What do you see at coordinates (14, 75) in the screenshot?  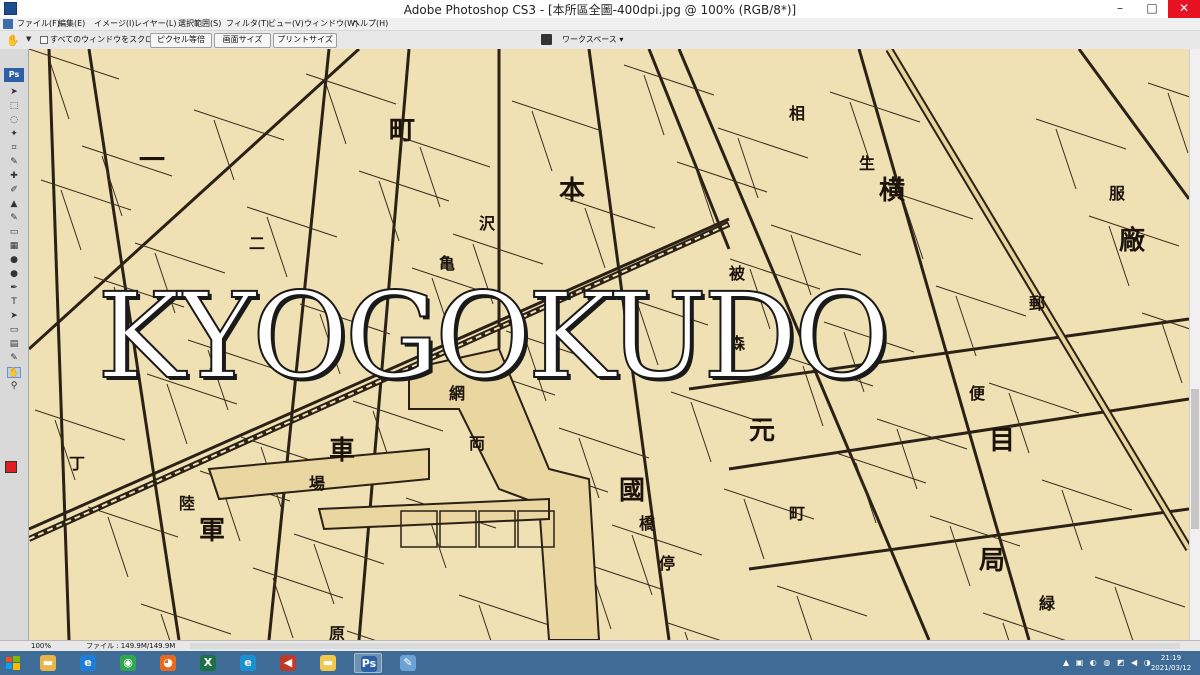 I see `photoshop-logo: Ps` at bounding box center [14, 75].